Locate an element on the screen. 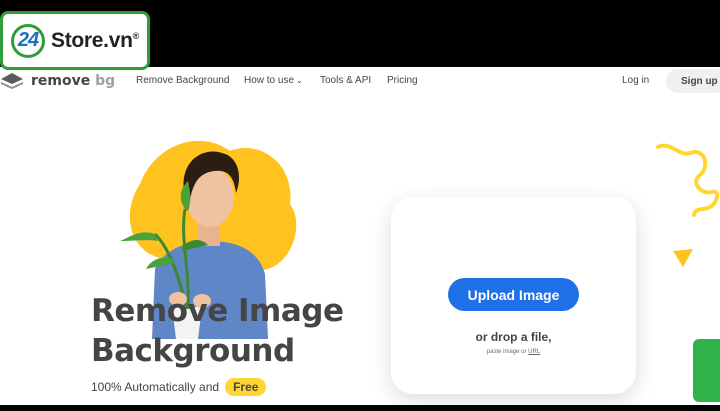 The width and height of the screenshot is (720, 411). hero-subtitle: 100% Automatically and Free is located at coordinates (179, 387).